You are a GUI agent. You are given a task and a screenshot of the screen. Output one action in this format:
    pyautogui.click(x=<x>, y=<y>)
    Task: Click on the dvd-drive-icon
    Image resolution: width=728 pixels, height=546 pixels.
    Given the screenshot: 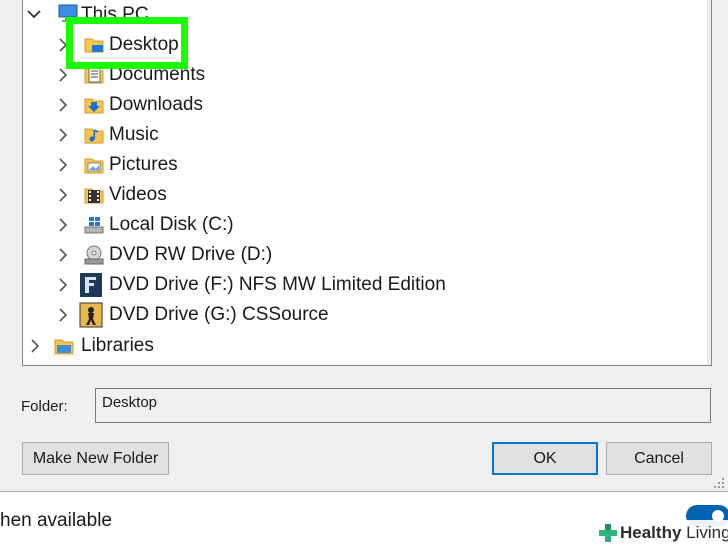 What is the action you would take?
    pyautogui.click(x=94, y=255)
    